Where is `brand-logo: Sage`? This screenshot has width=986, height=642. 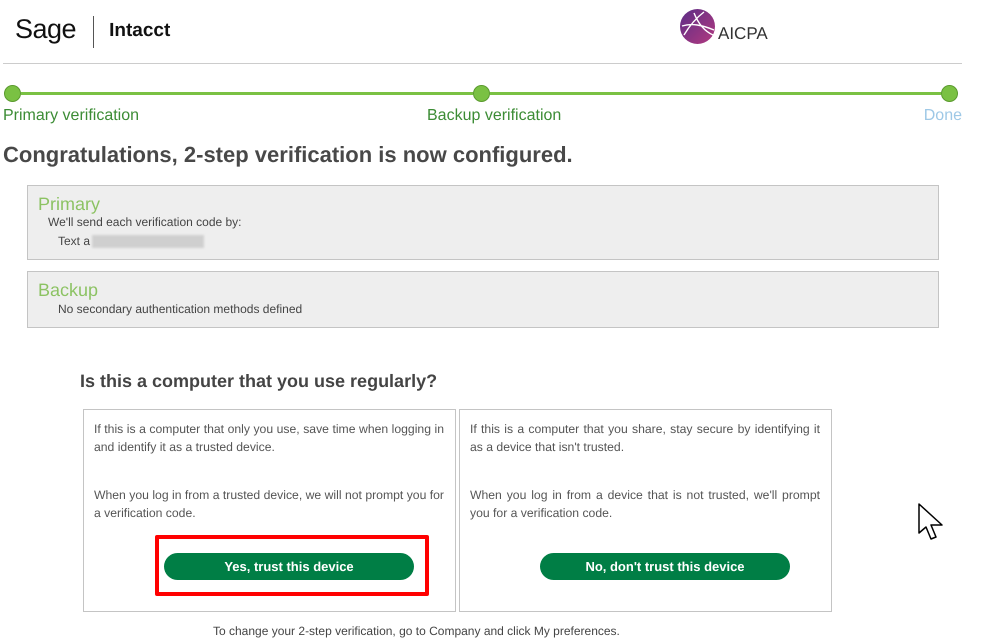 brand-logo: Sage is located at coordinates (45, 29).